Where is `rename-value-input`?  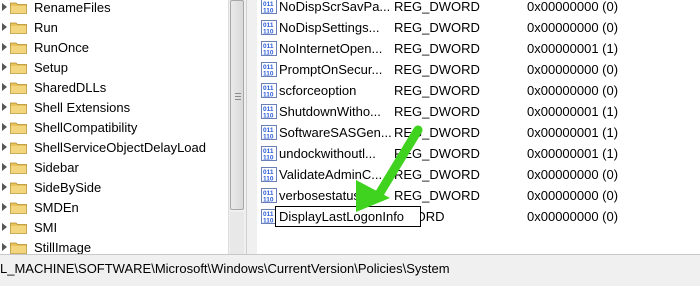
rename-value-input is located at coordinates (348, 216).